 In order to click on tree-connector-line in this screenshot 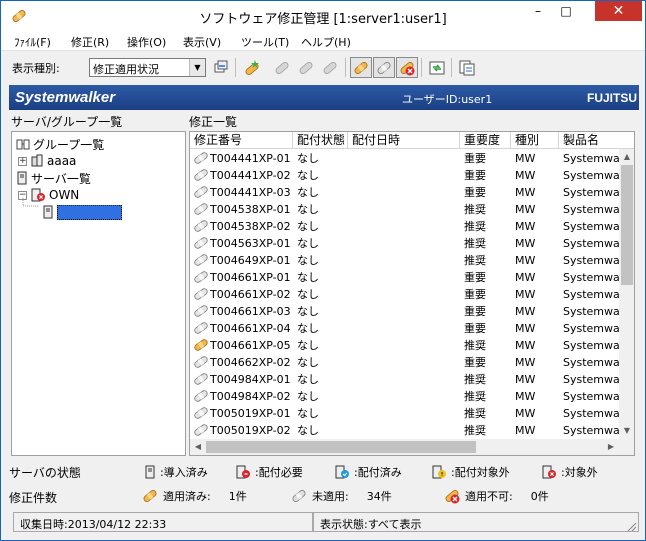, I will do `click(30, 202)`.